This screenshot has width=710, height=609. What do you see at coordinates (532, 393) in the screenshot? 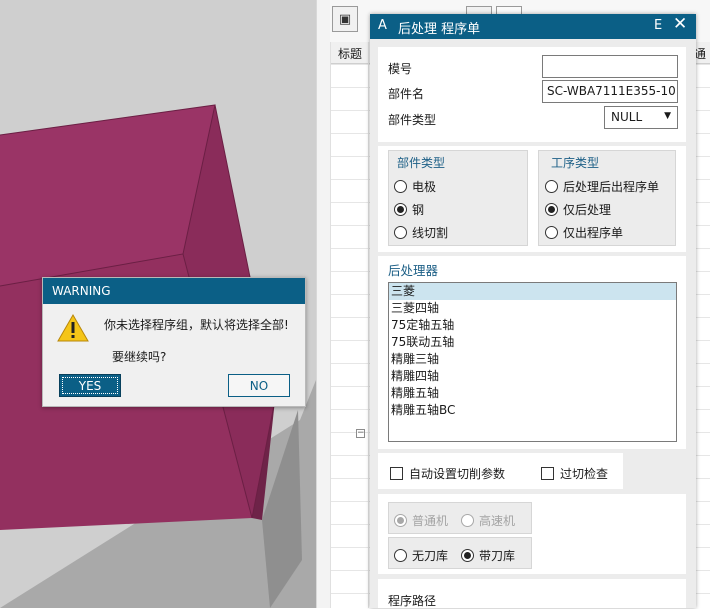
I see `list-item: 精雕五轴` at bounding box center [532, 393].